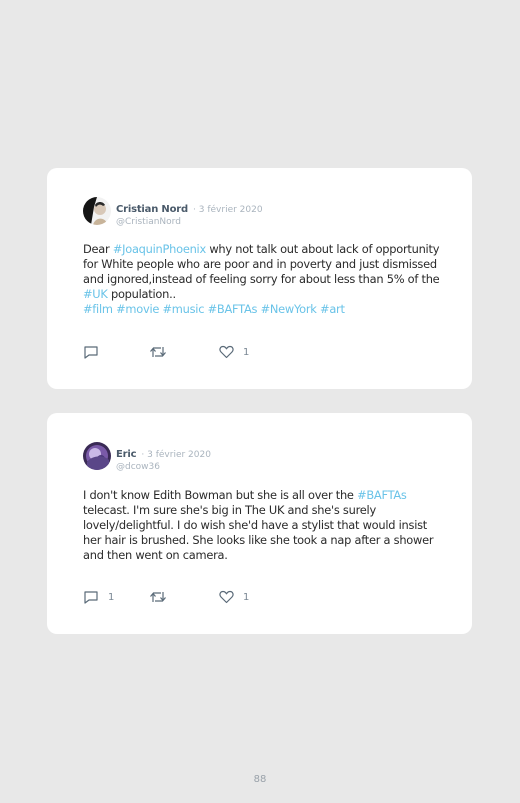  Describe the element at coordinates (189, 222) in the screenshot. I see `author-handle: @CristianNord` at that location.